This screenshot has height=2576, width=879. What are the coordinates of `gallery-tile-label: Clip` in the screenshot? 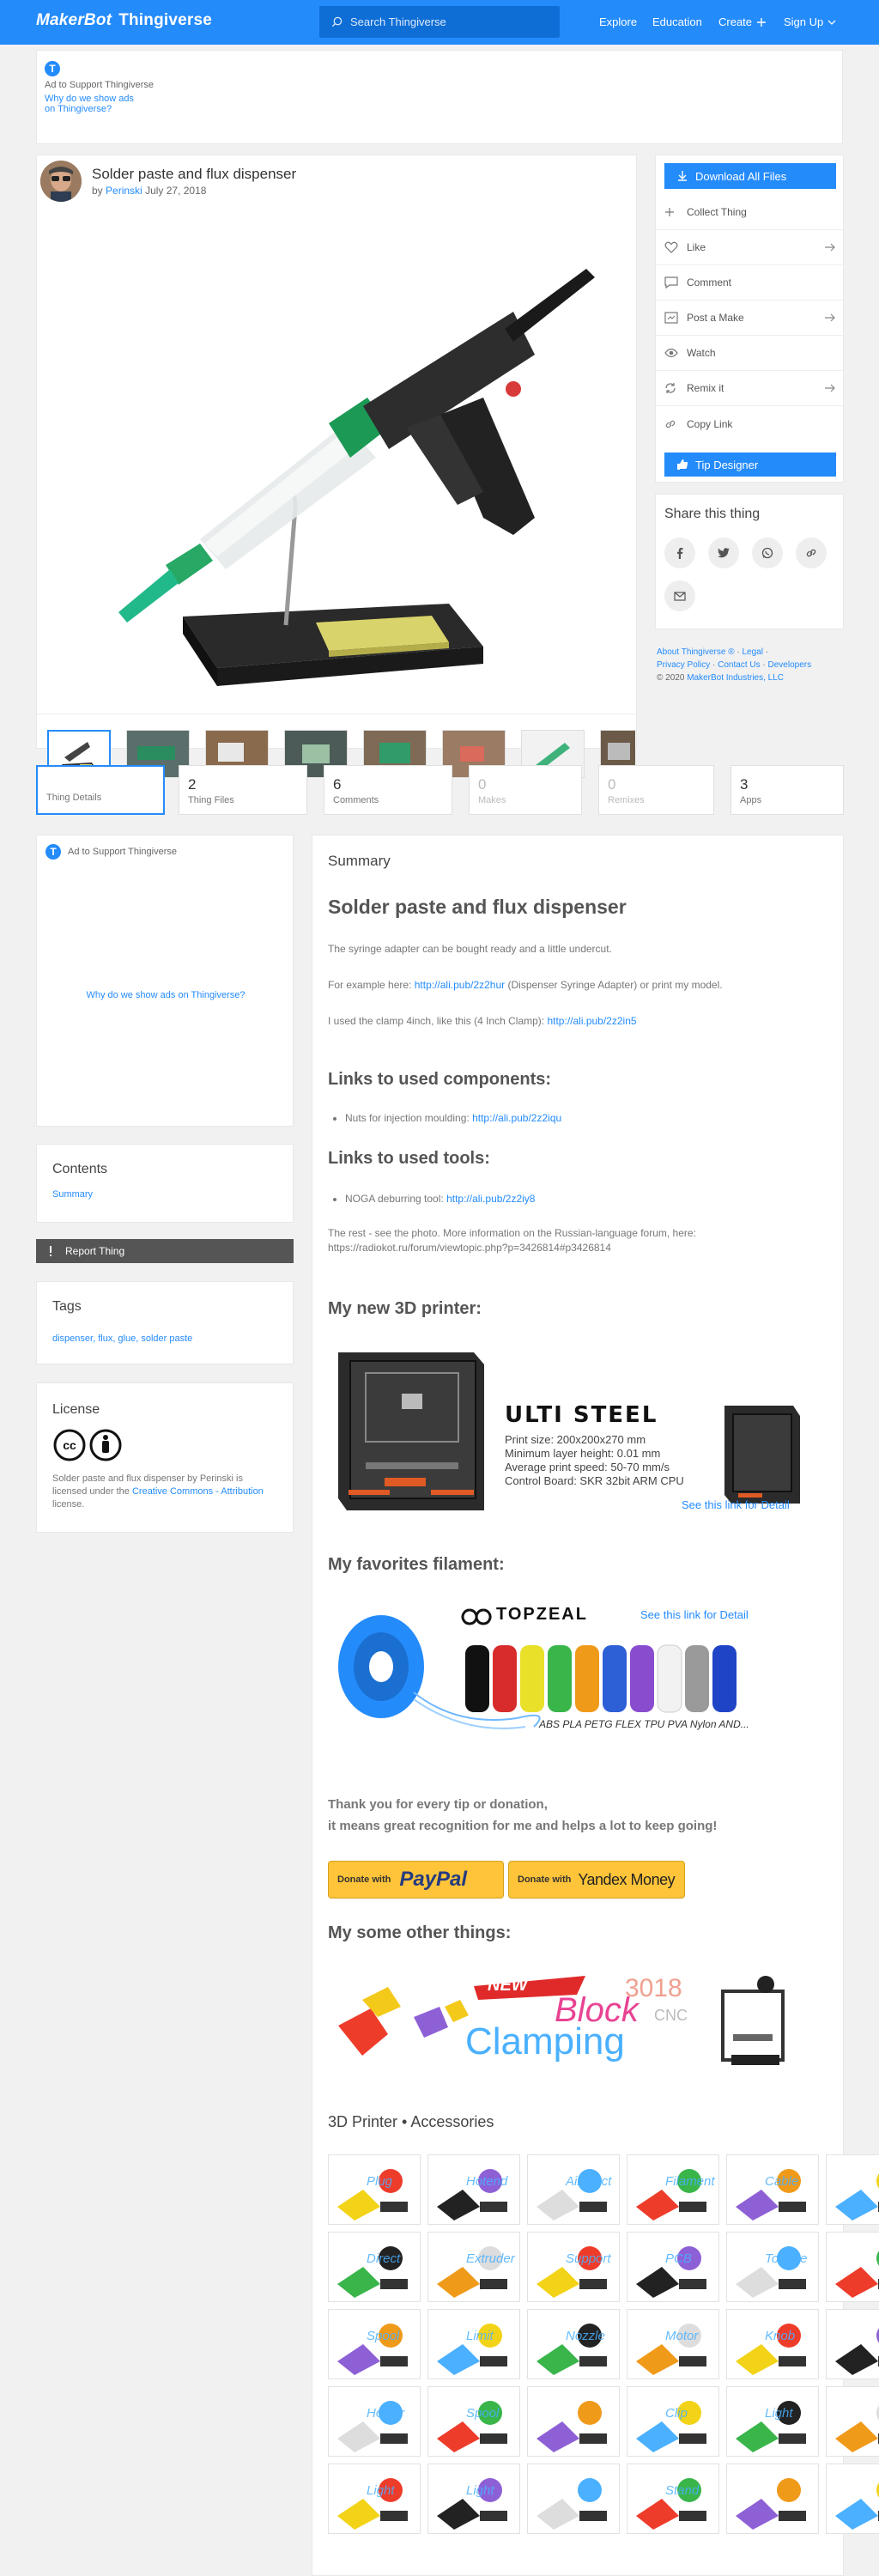 It's located at (676, 2413).